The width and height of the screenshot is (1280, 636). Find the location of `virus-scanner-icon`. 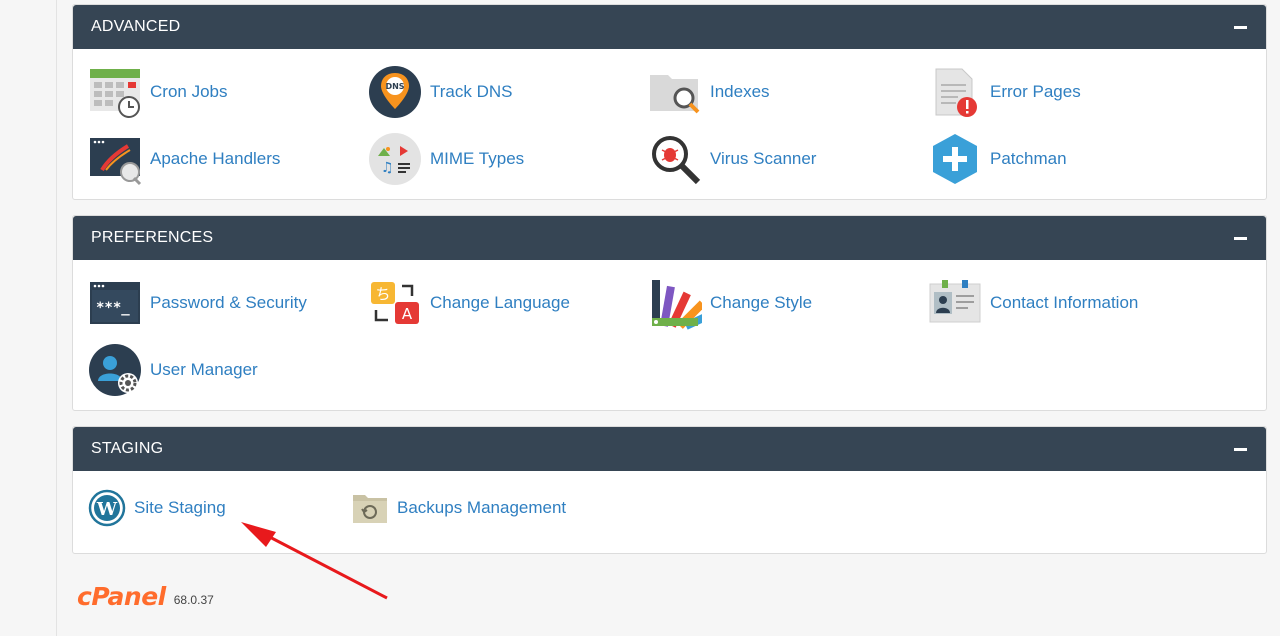

virus-scanner-icon is located at coordinates (675, 159).